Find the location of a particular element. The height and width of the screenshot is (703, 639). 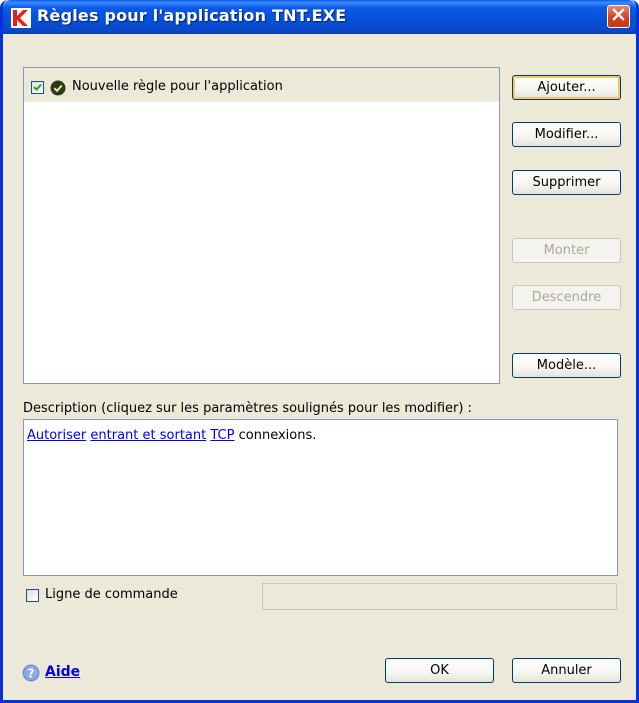

close-icon is located at coordinates (618, 16).